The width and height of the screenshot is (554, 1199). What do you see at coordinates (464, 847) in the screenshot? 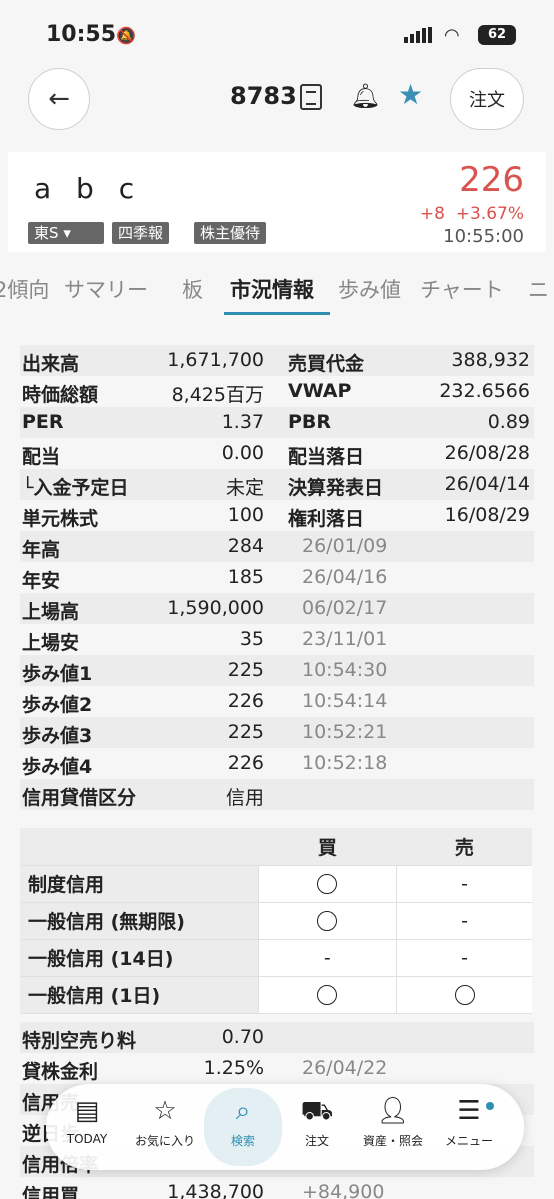
I see `margin-header-sell: 売` at bounding box center [464, 847].